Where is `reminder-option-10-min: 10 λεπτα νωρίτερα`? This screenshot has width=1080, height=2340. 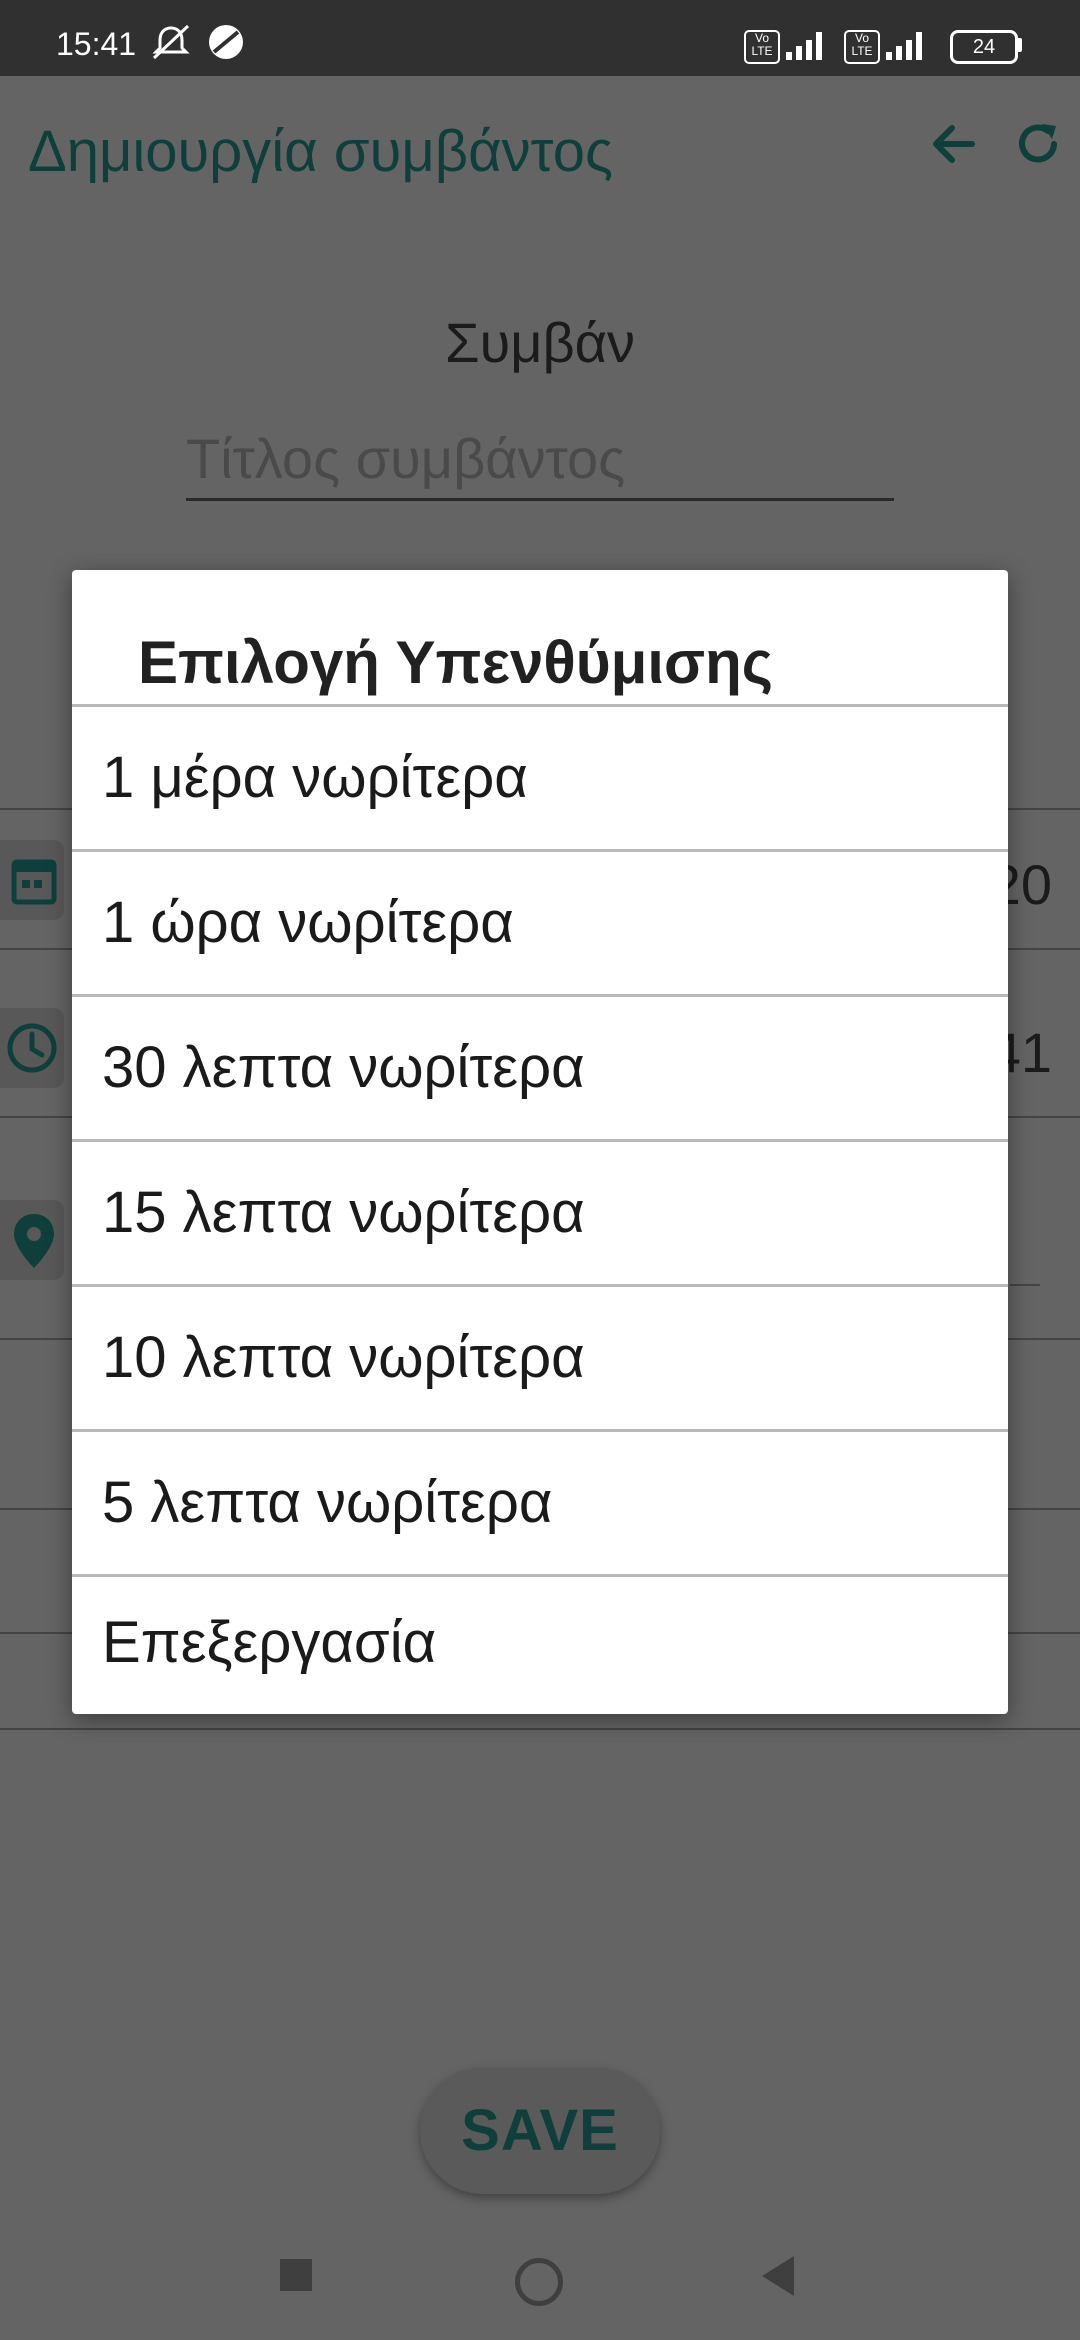
reminder-option-10-min: 10 λεπτα νωρίτερα is located at coordinates (540, 1358).